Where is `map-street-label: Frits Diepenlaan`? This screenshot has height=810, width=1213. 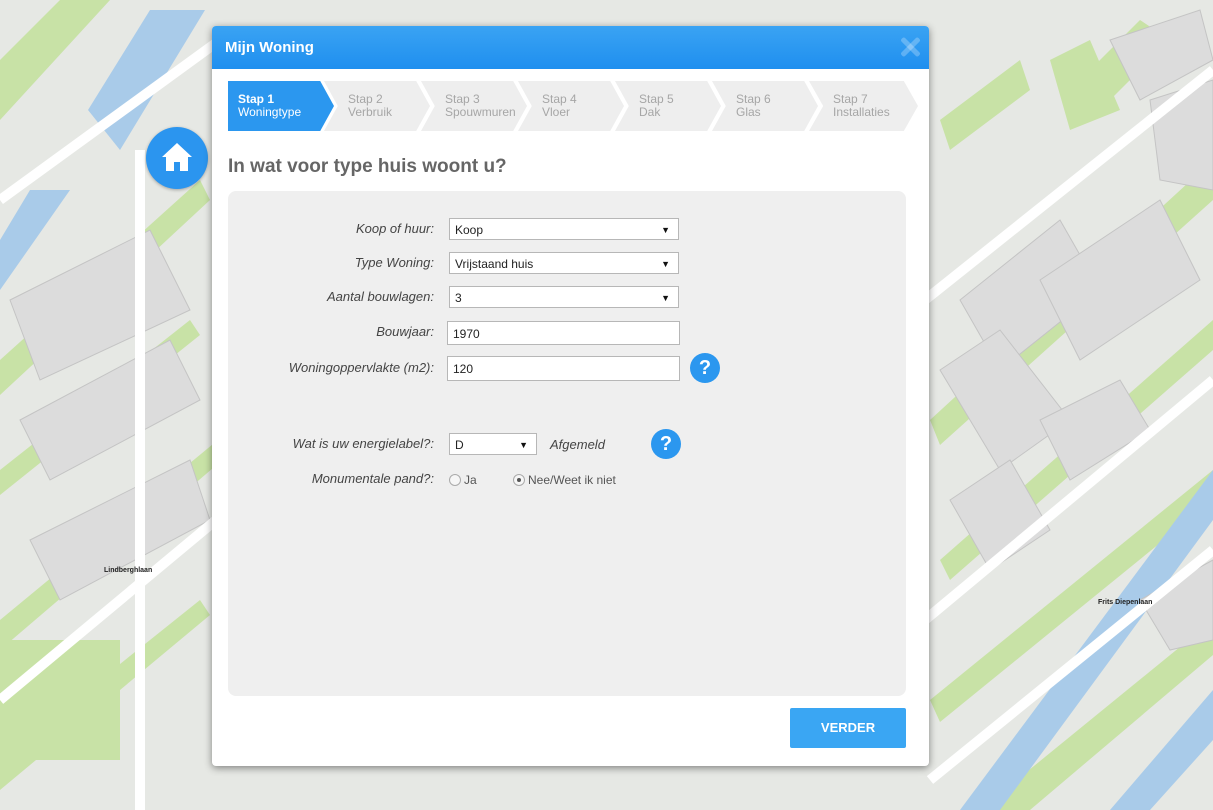
map-street-label: Frits Diepenlaan is located at coordinates (1125, 602).